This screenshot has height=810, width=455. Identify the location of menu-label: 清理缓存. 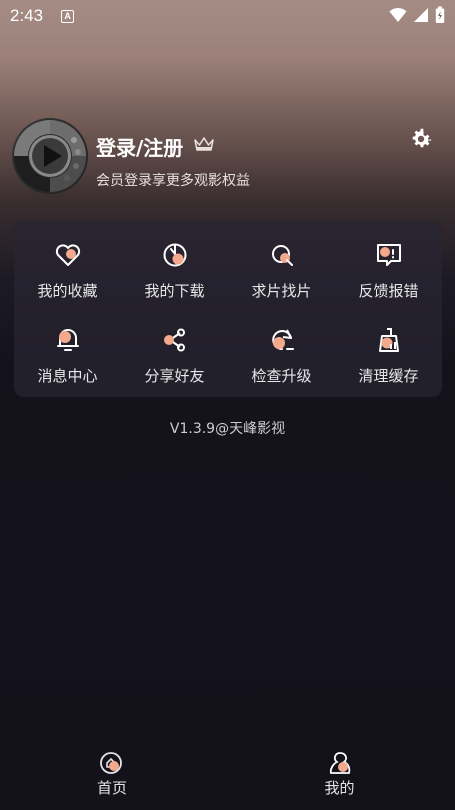
(388, 375).